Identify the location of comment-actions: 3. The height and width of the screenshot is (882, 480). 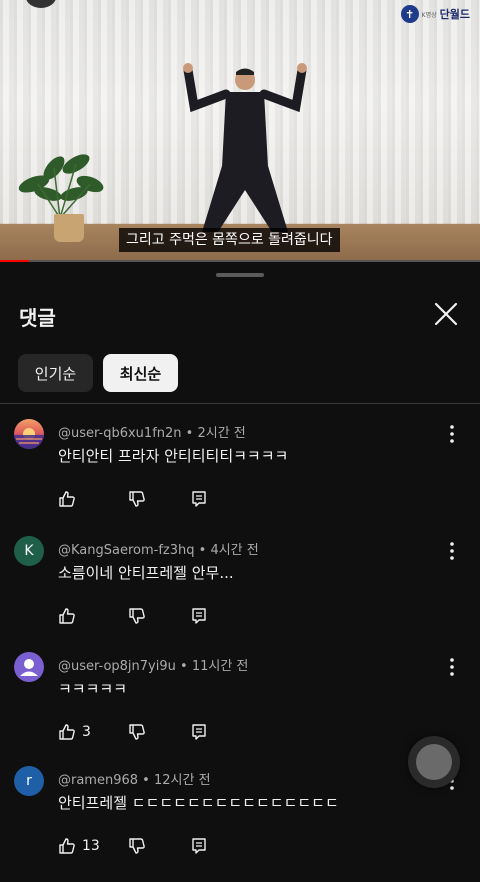
(133, 732).